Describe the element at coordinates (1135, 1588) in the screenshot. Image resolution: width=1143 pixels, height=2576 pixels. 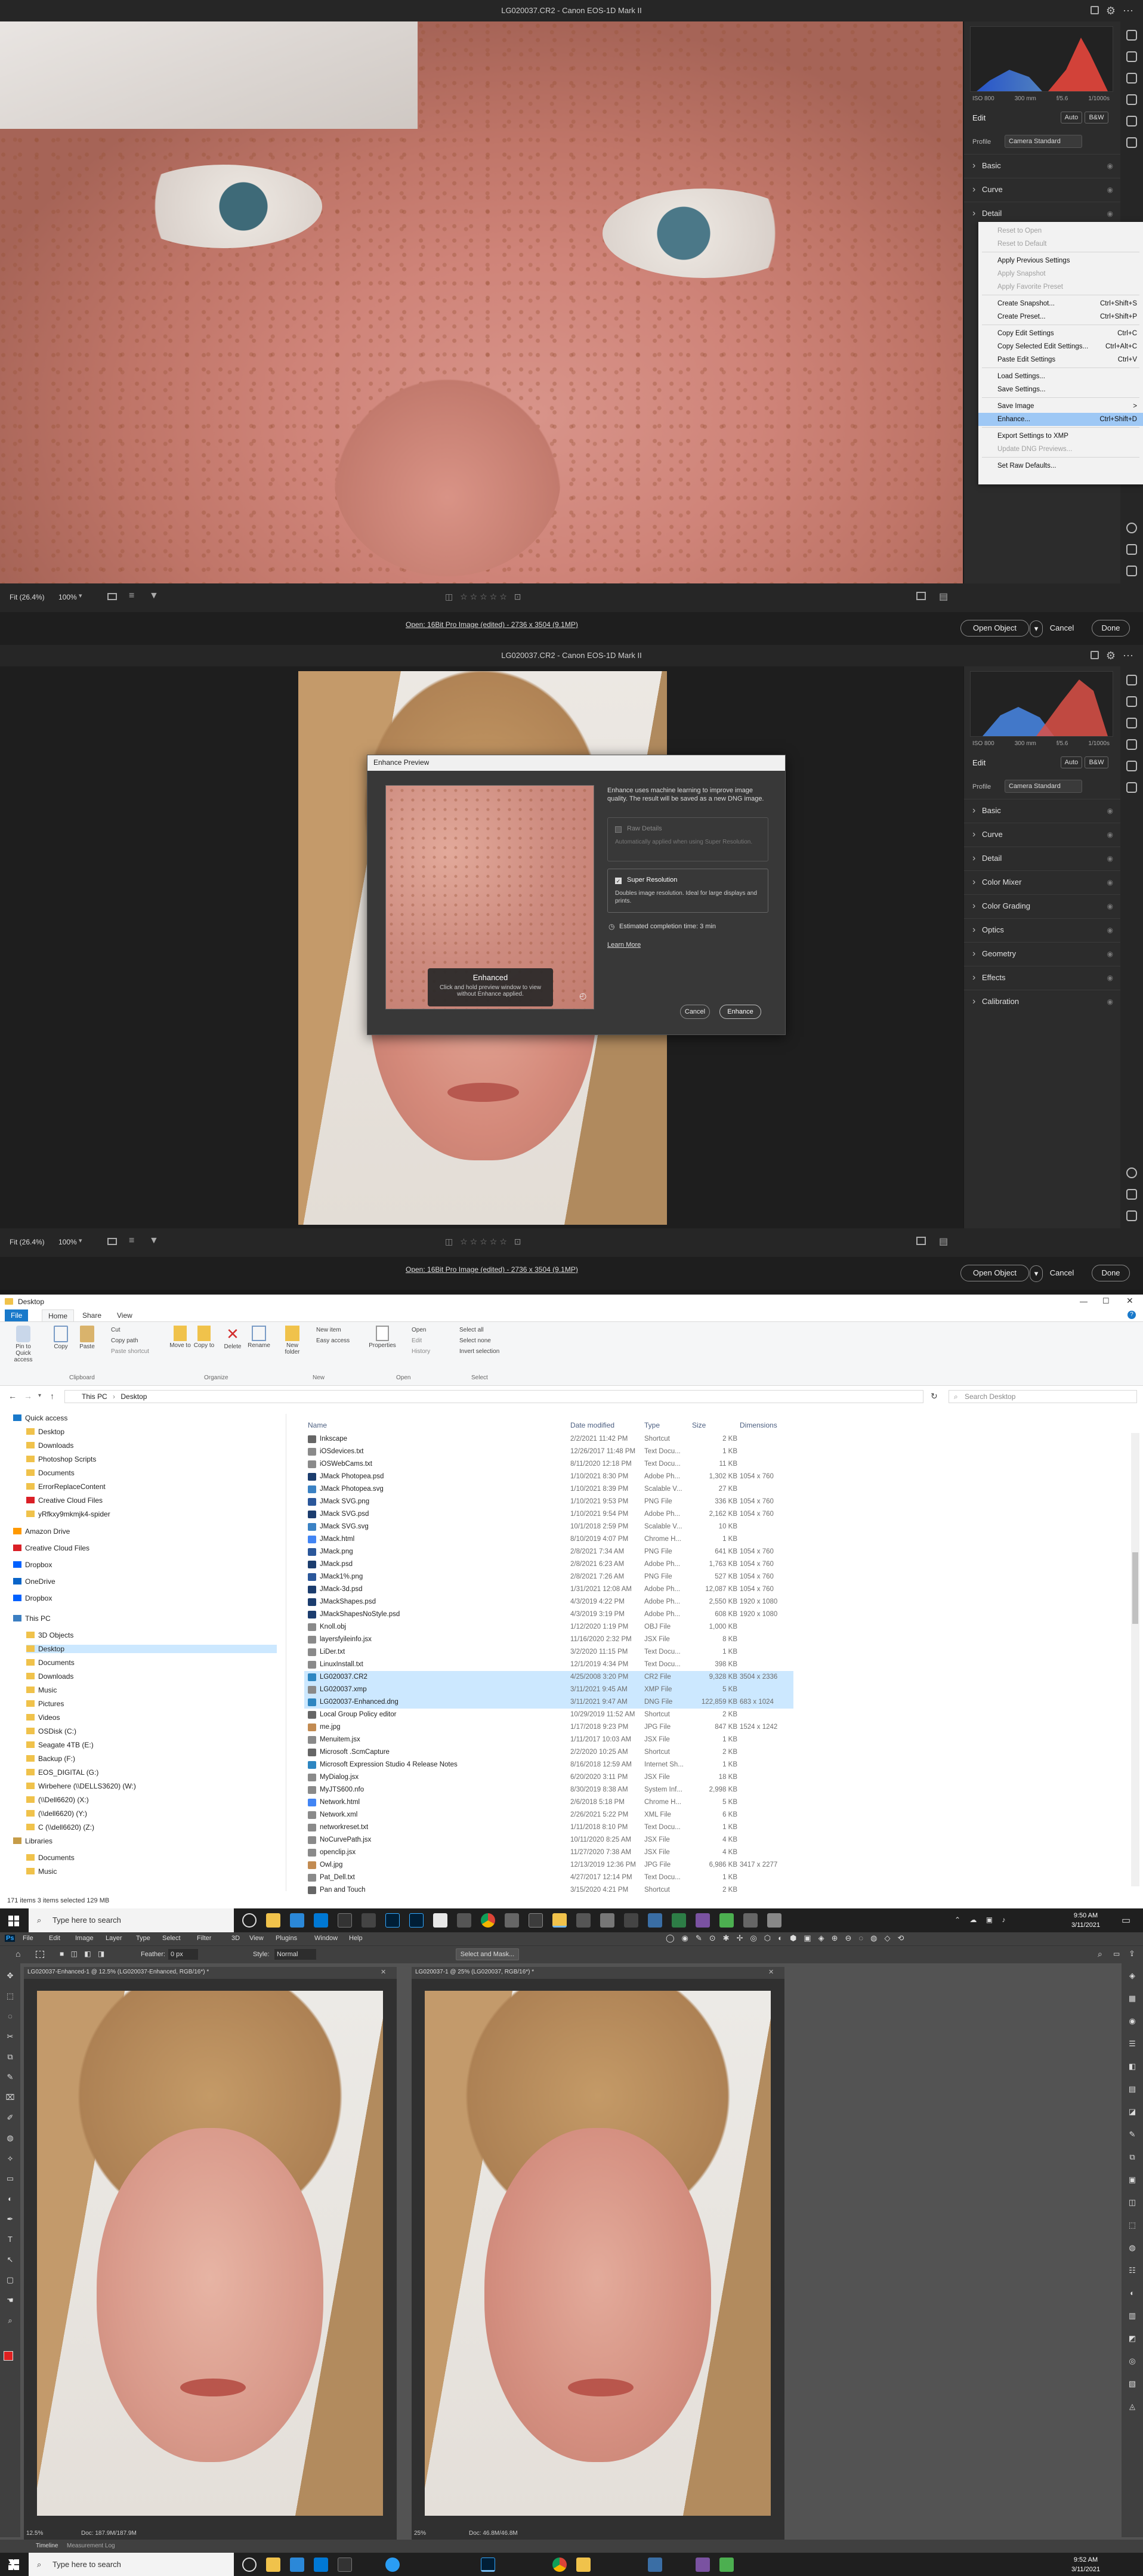
I see `scroll-thumb` at that location.